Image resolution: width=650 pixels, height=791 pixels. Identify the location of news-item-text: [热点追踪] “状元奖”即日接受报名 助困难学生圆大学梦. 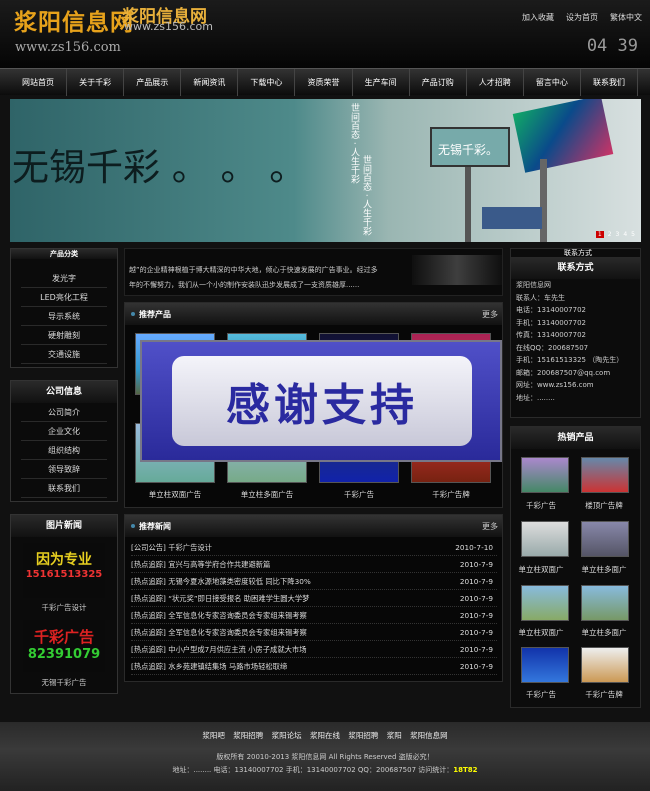
(220, 598).